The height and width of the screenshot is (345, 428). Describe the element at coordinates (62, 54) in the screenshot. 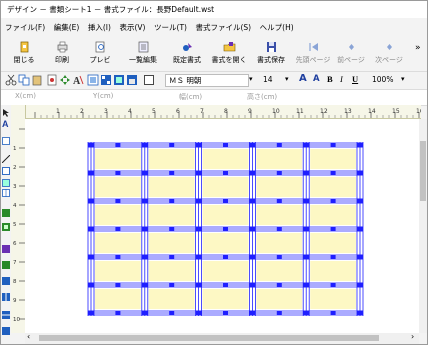

I see `print-button: 印刷` at that location.